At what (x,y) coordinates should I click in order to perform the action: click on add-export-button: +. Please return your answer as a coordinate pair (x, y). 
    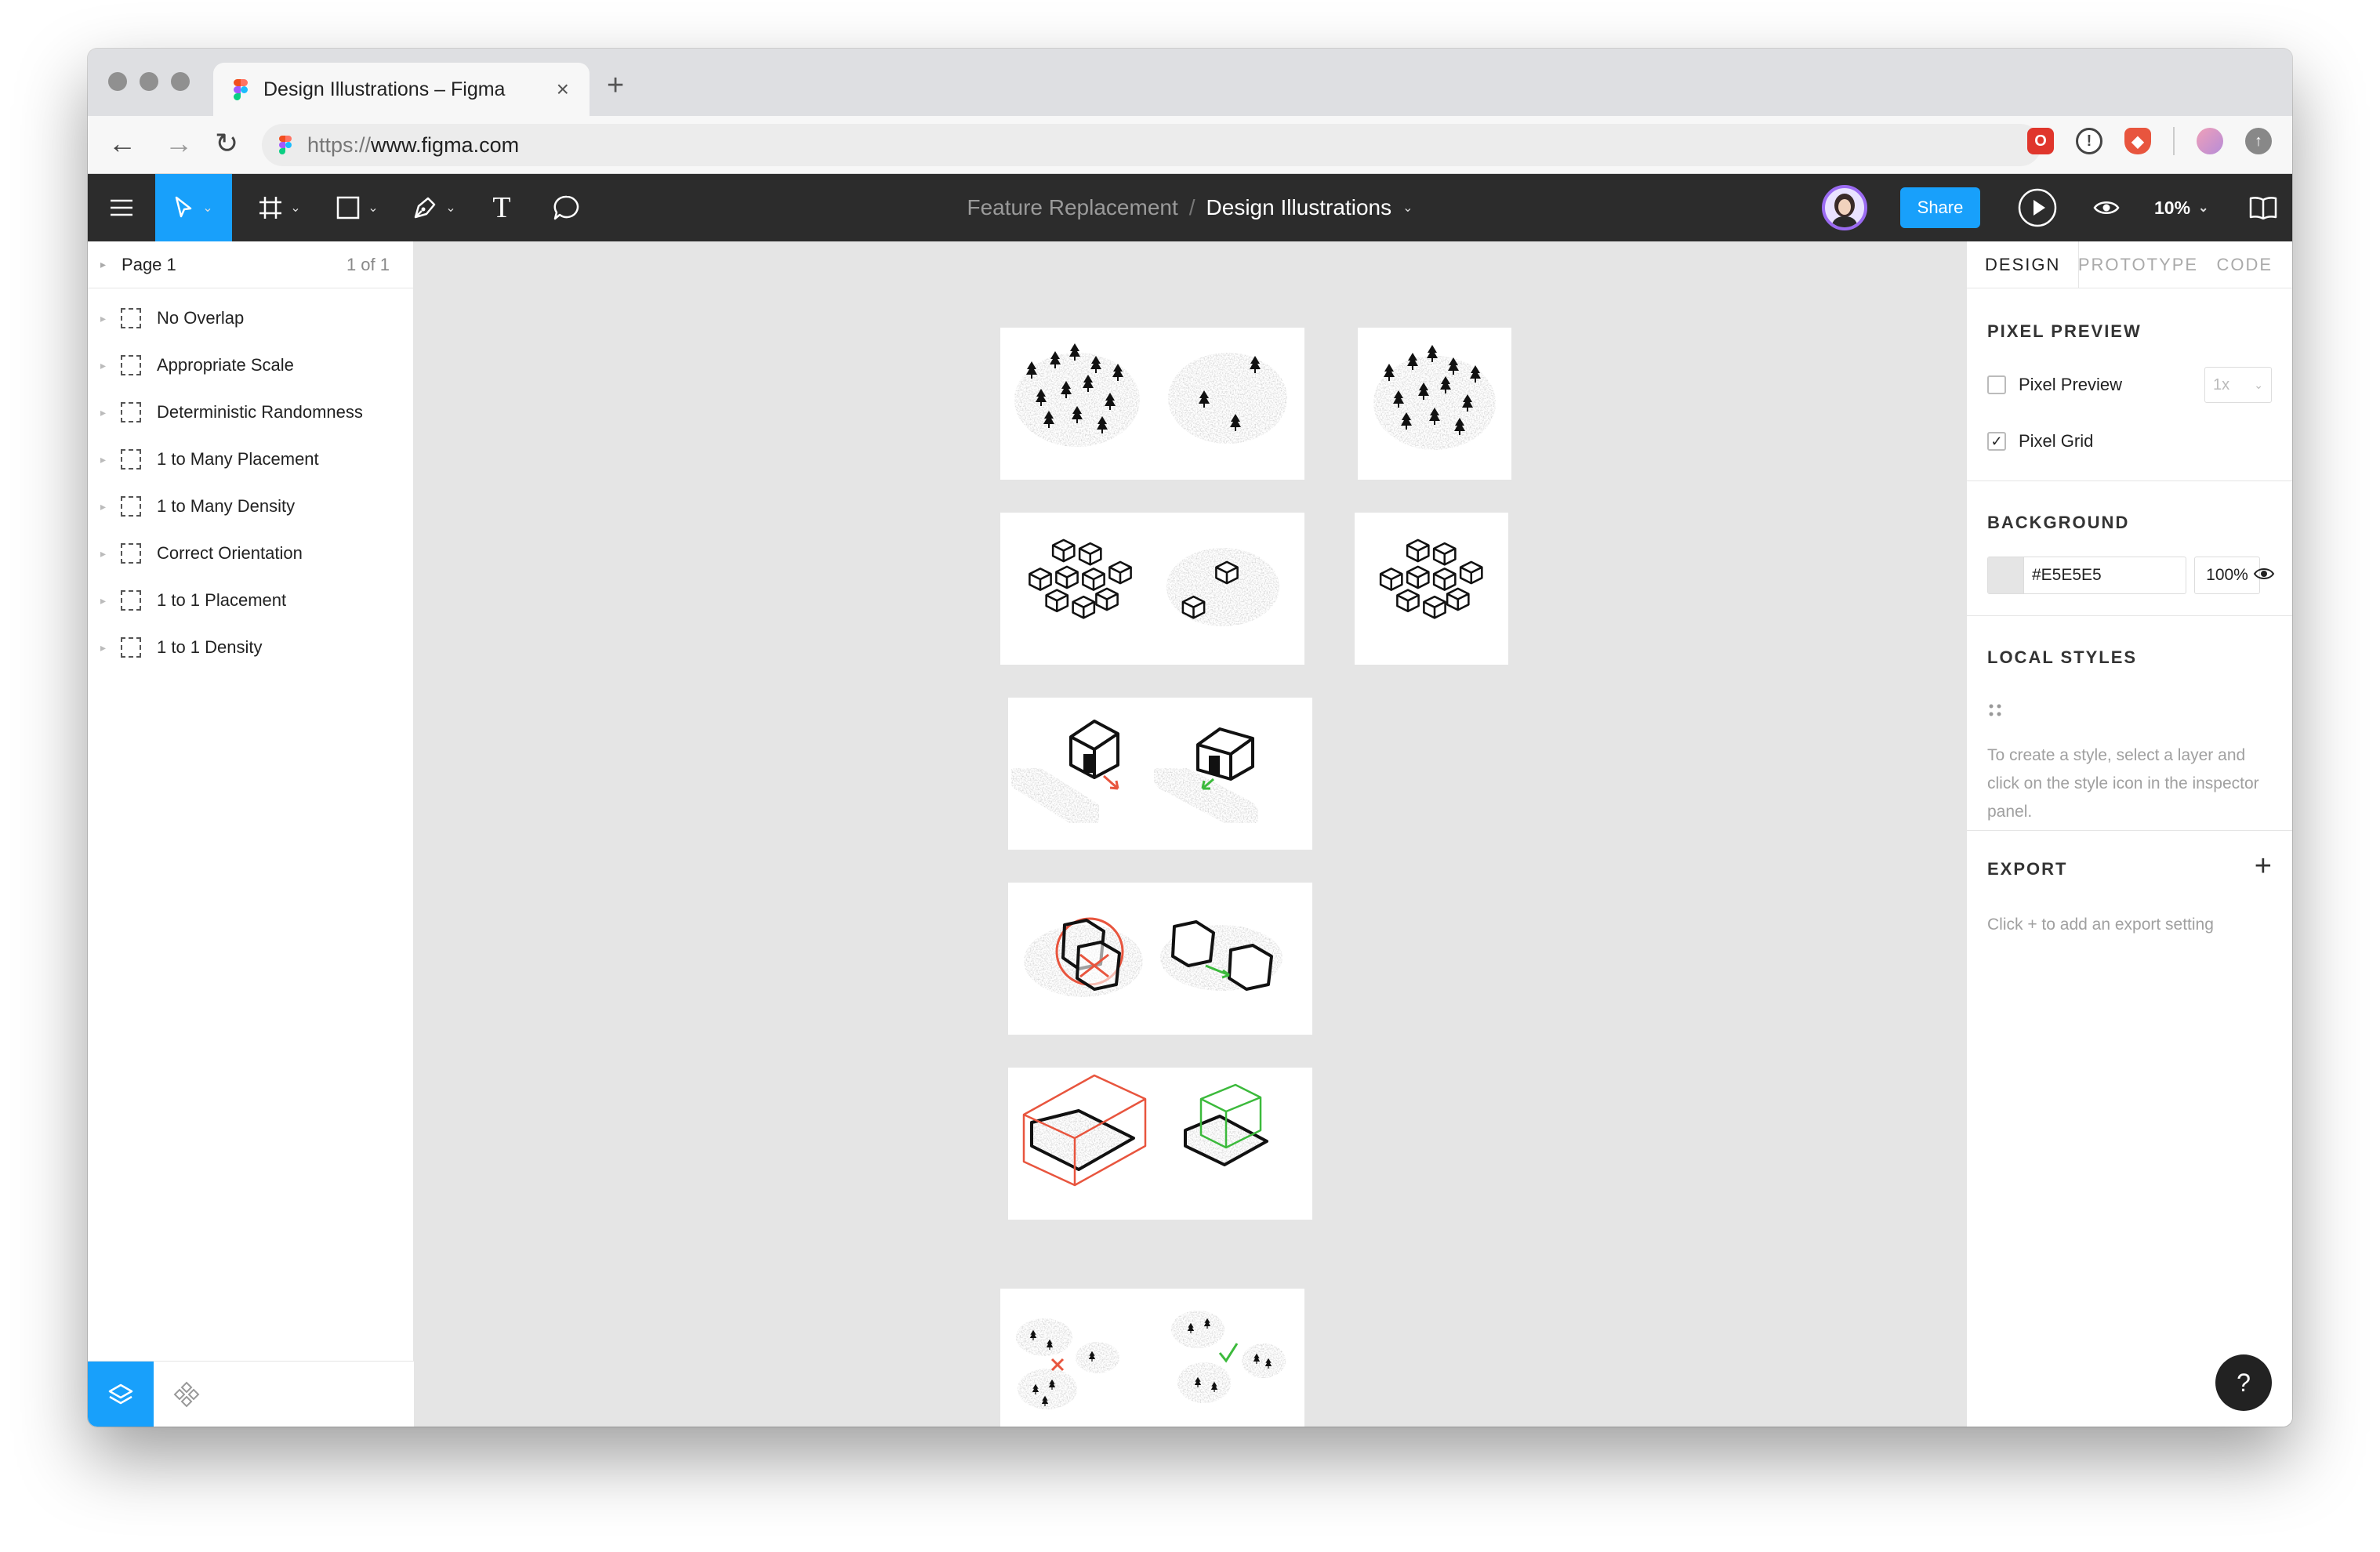
    Looking at the image, I should click on (2263, 867).